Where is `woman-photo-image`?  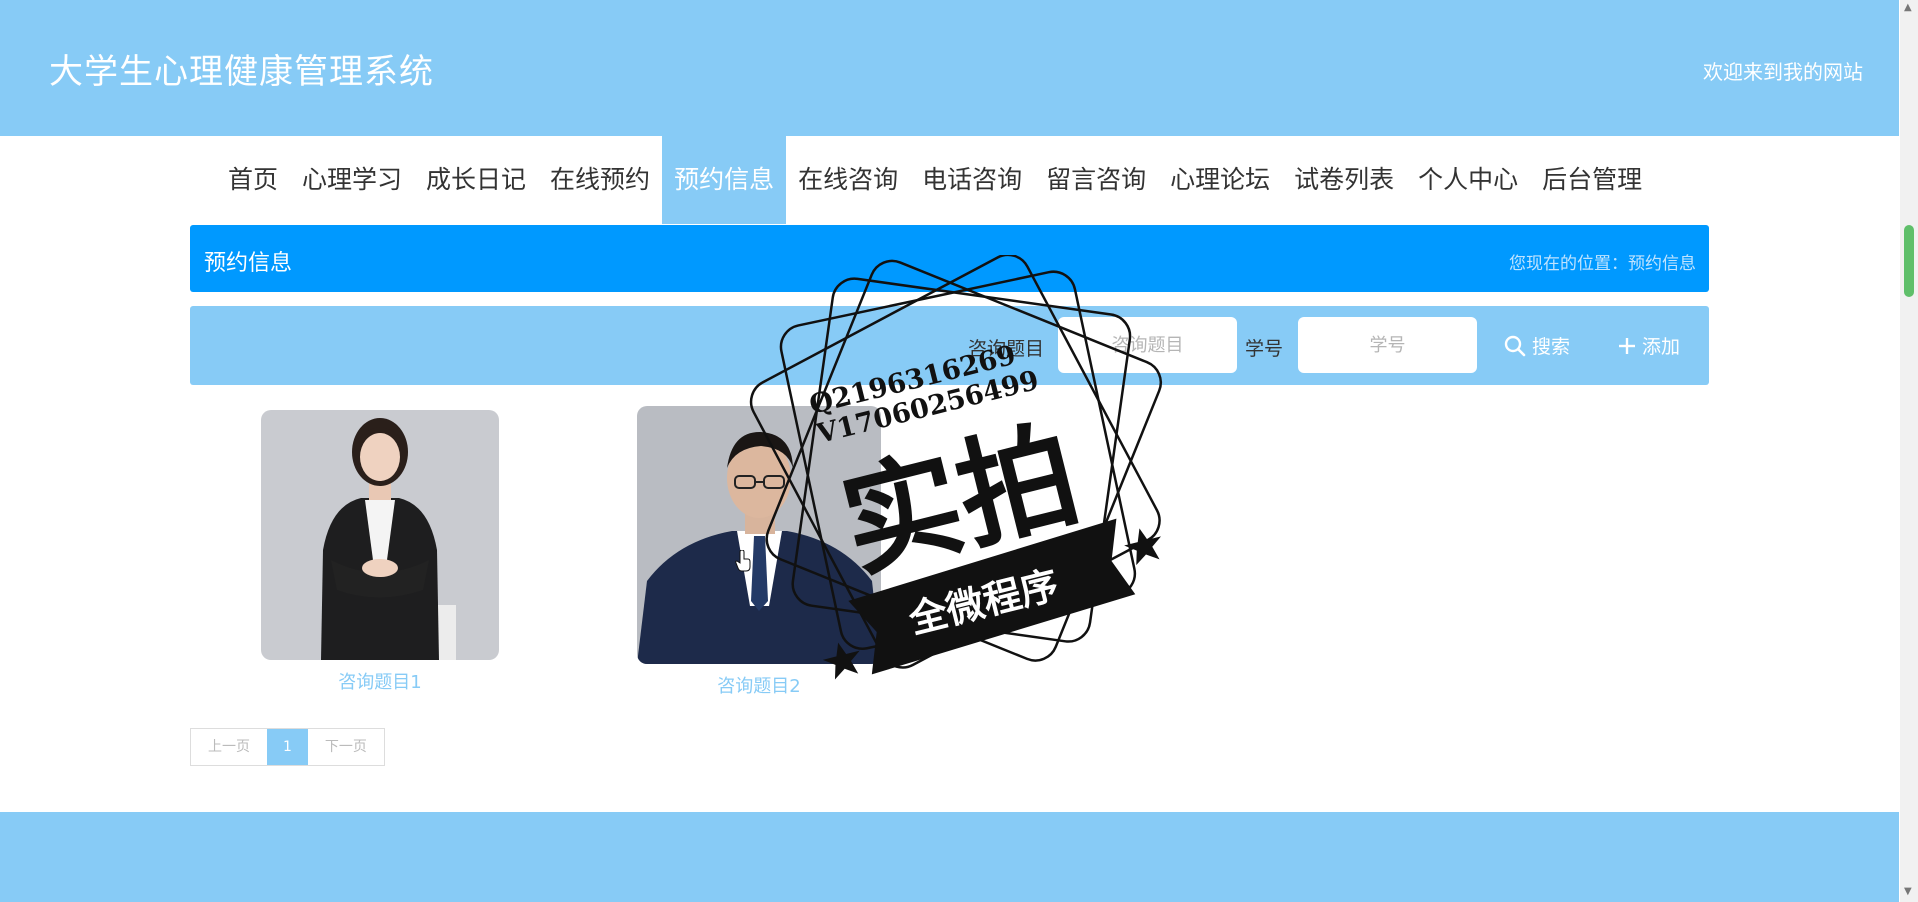 woman-photo-image is located at coordinates (380, 535).